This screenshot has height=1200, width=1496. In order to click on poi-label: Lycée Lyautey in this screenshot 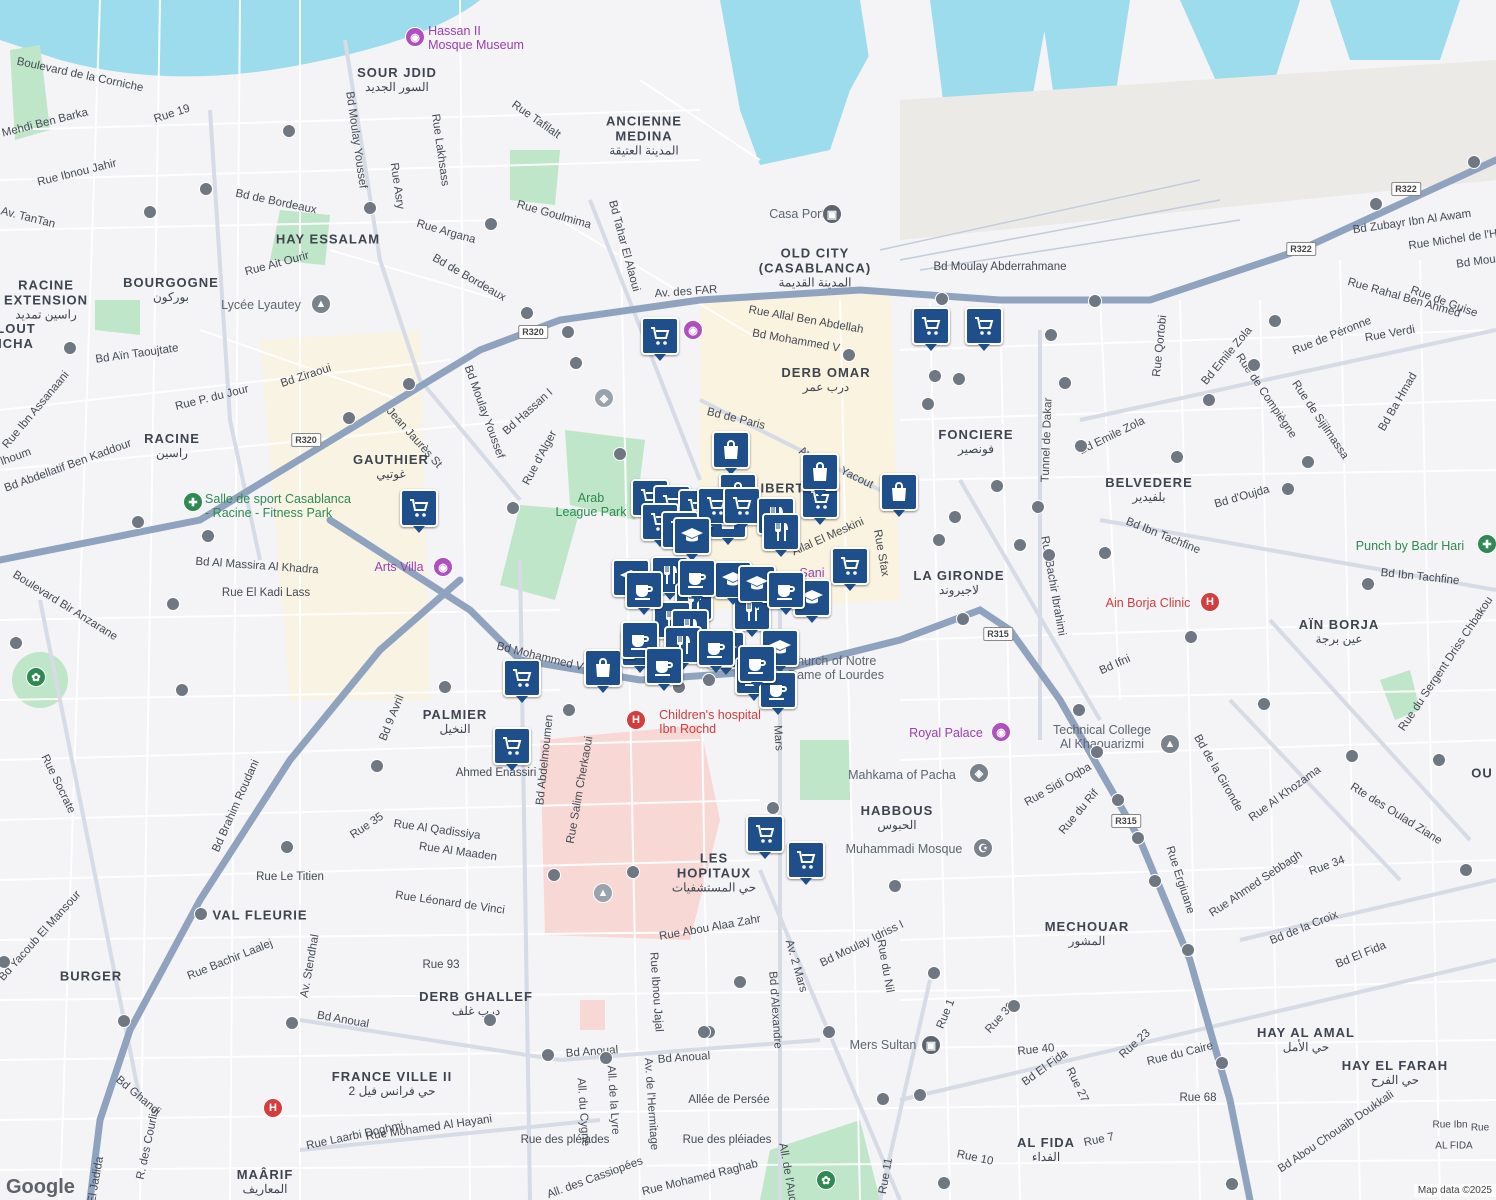, I will do `click(261, 305)`.